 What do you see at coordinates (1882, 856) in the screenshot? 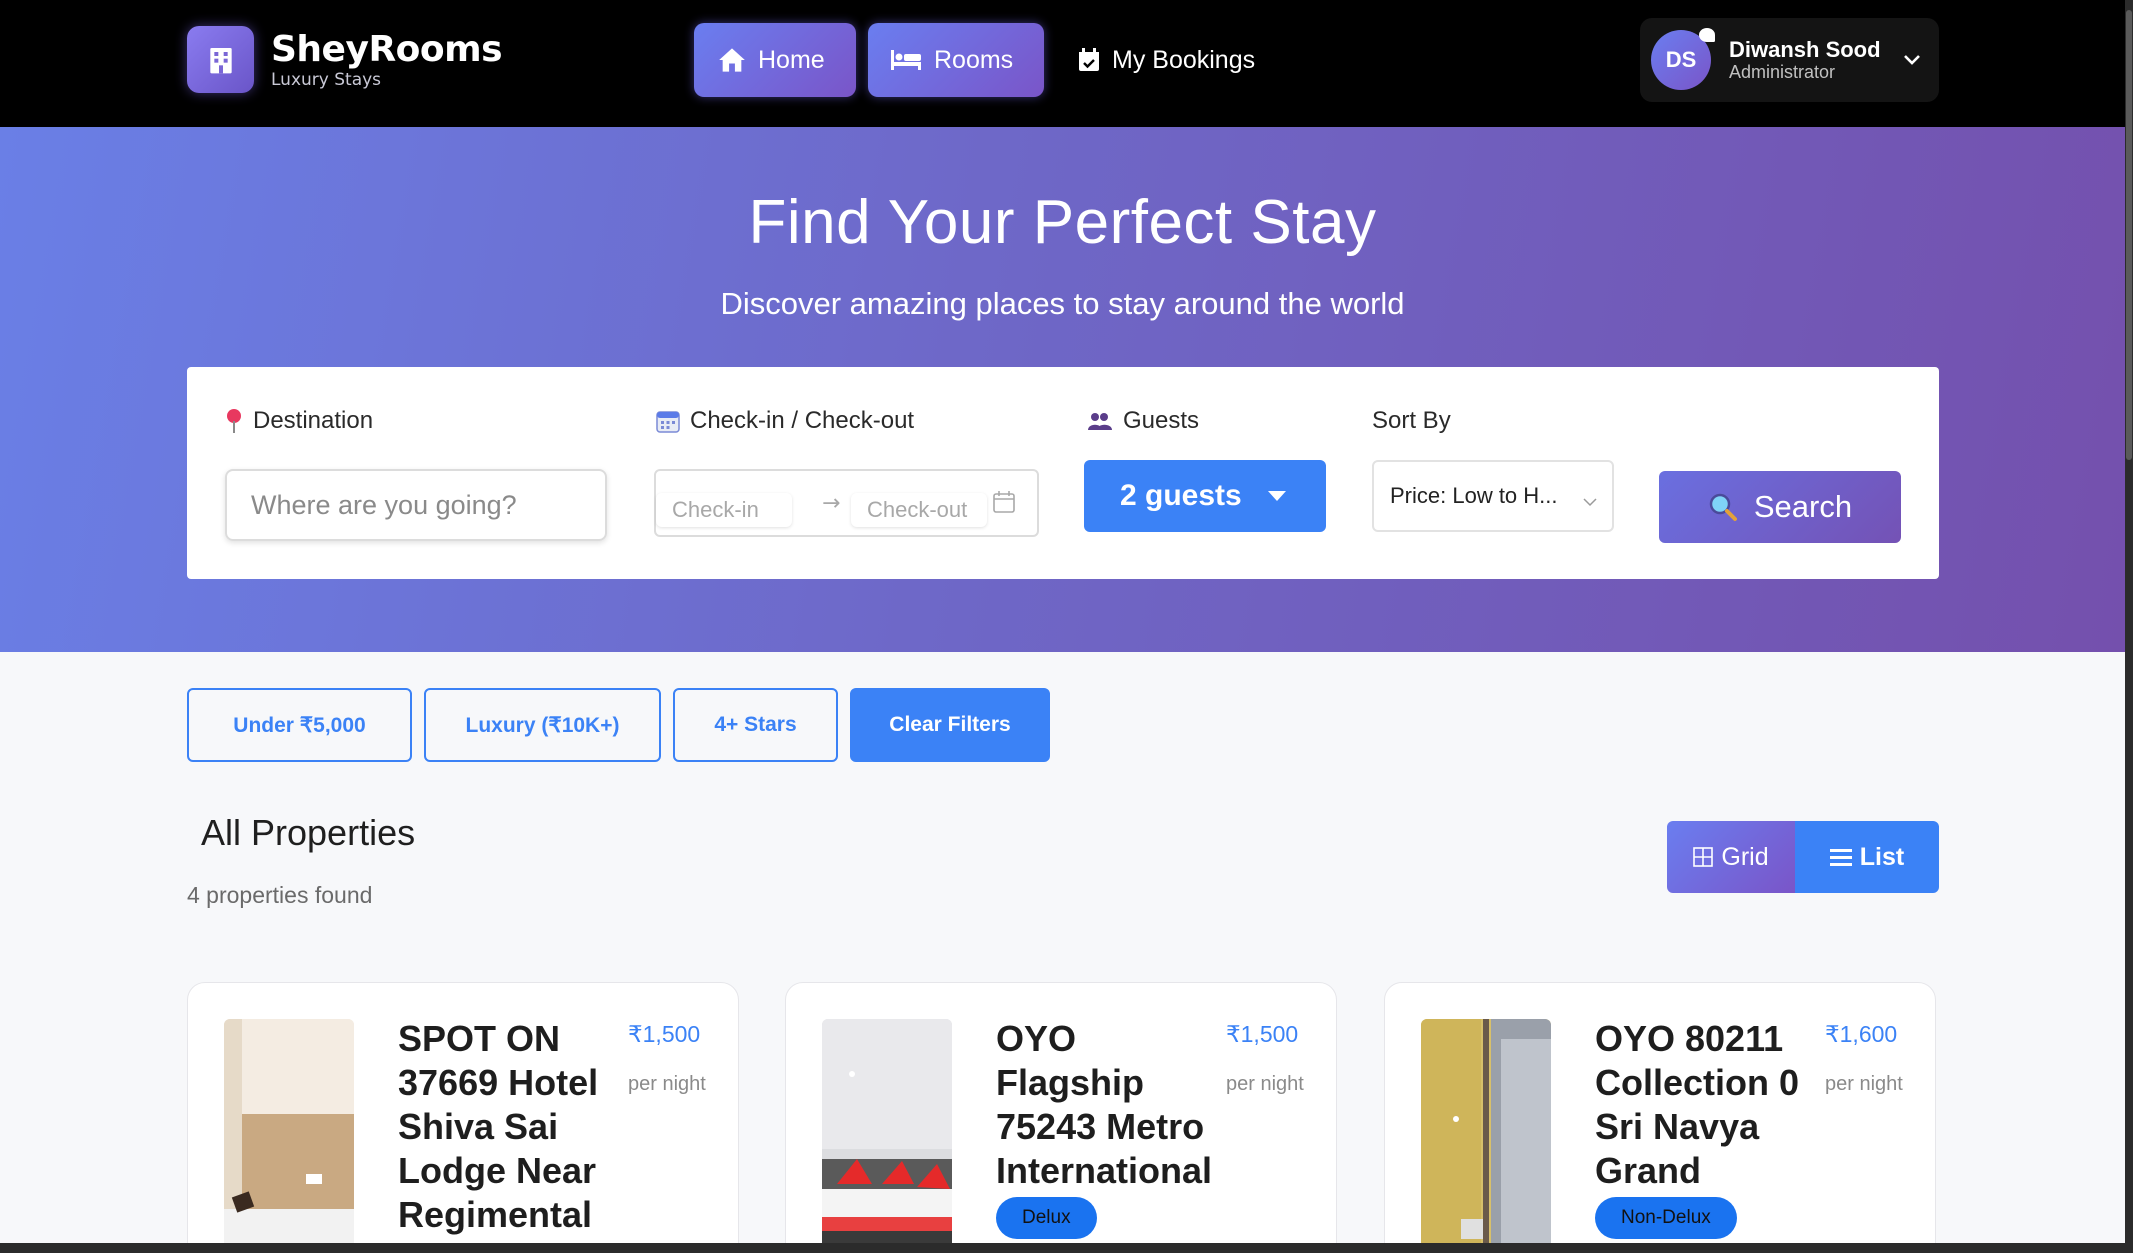
I see `list-view-label: List` at bounding box center [1882, 856].